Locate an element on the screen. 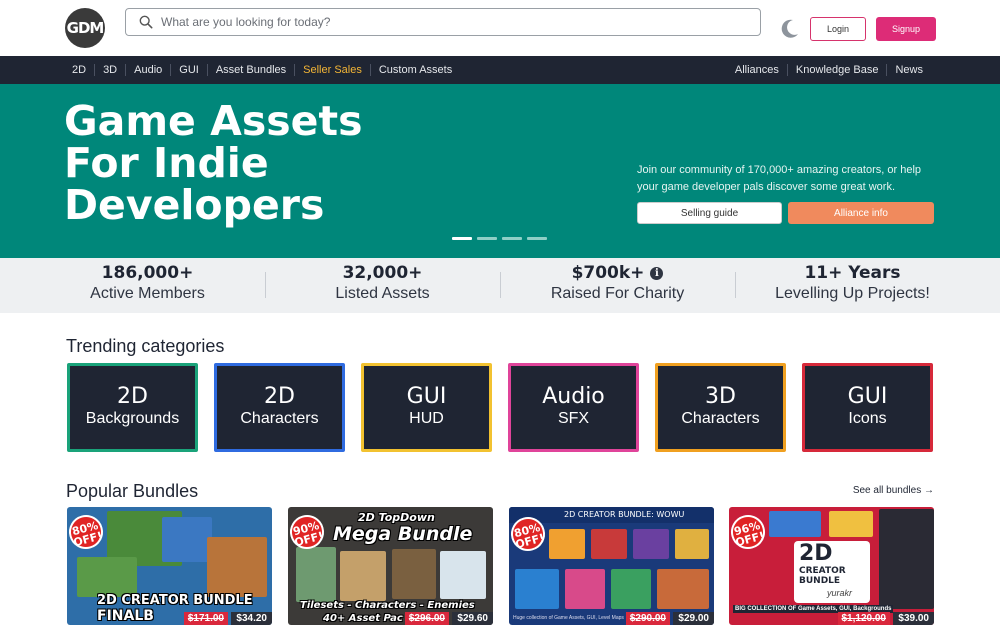 Image resolution: width=1000 pixels, height=625 pixels. stat-label: Raised For Charity is located at coordinates (617, 293).